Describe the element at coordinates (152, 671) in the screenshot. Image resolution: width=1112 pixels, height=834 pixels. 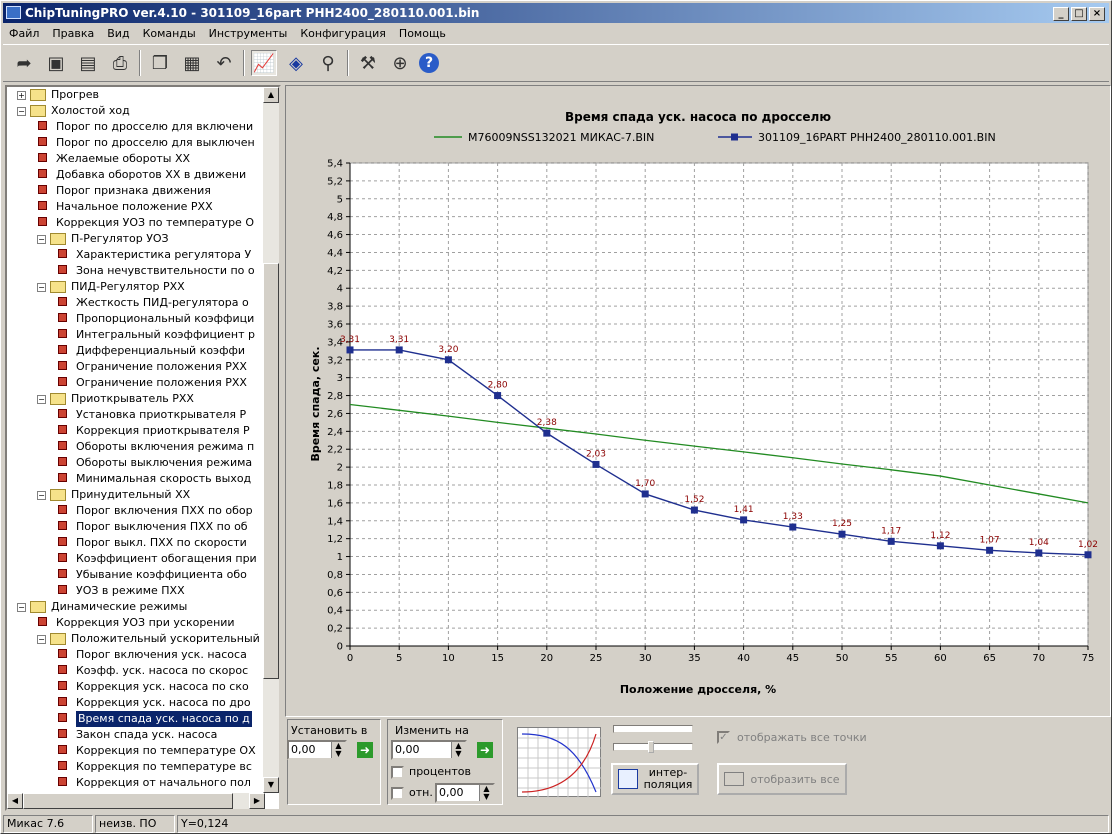
I see `tree-map-item: ? Коэфф. уск. насоса по скорос` at that location.